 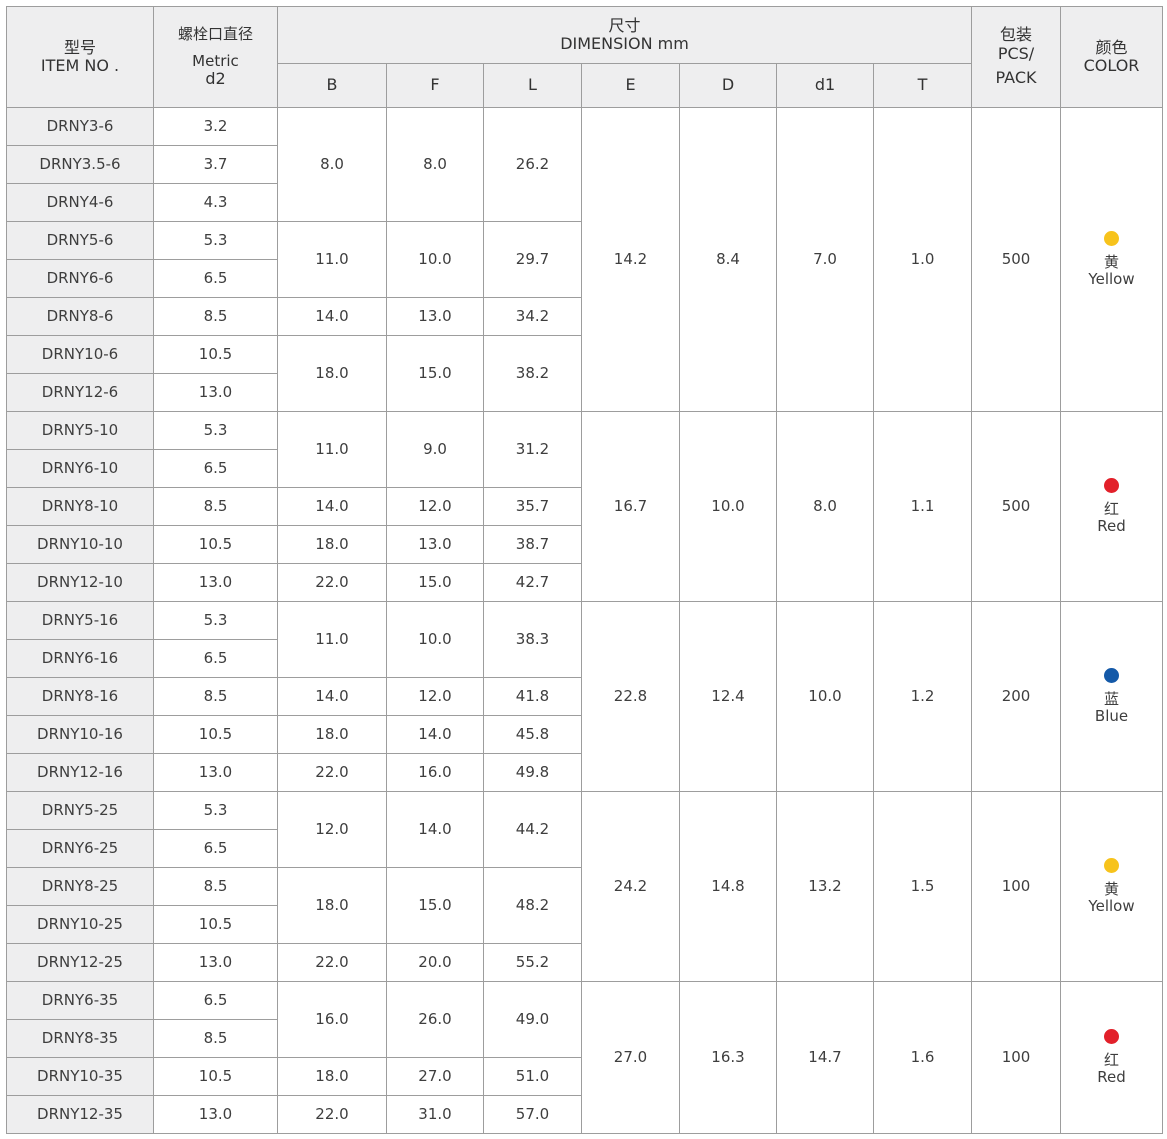 What do you see at coordinates (80, 924) in the screenshot?
I see `item-no-cell: DRNY10-25` at bounding box center [80, 924].